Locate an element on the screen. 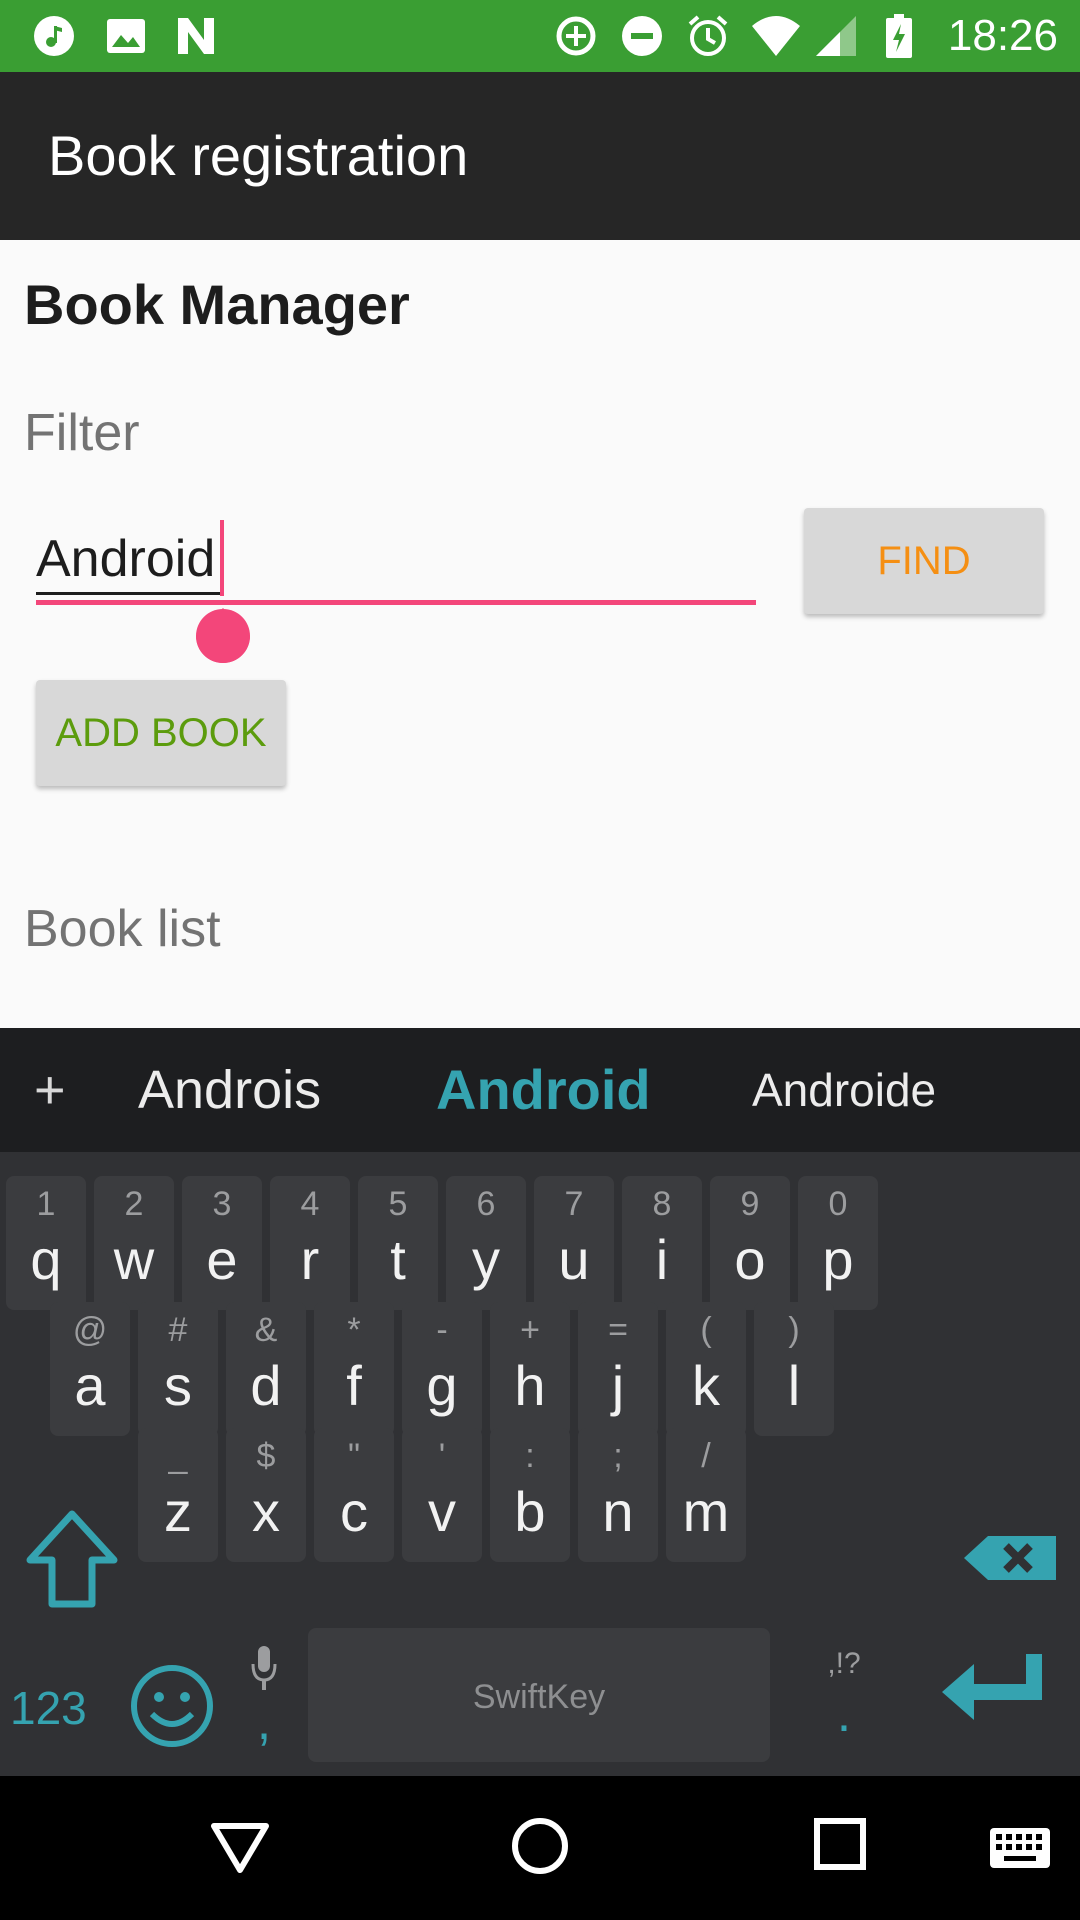  punctuation-hint: ,!? is located at coordinates (844, 1663).